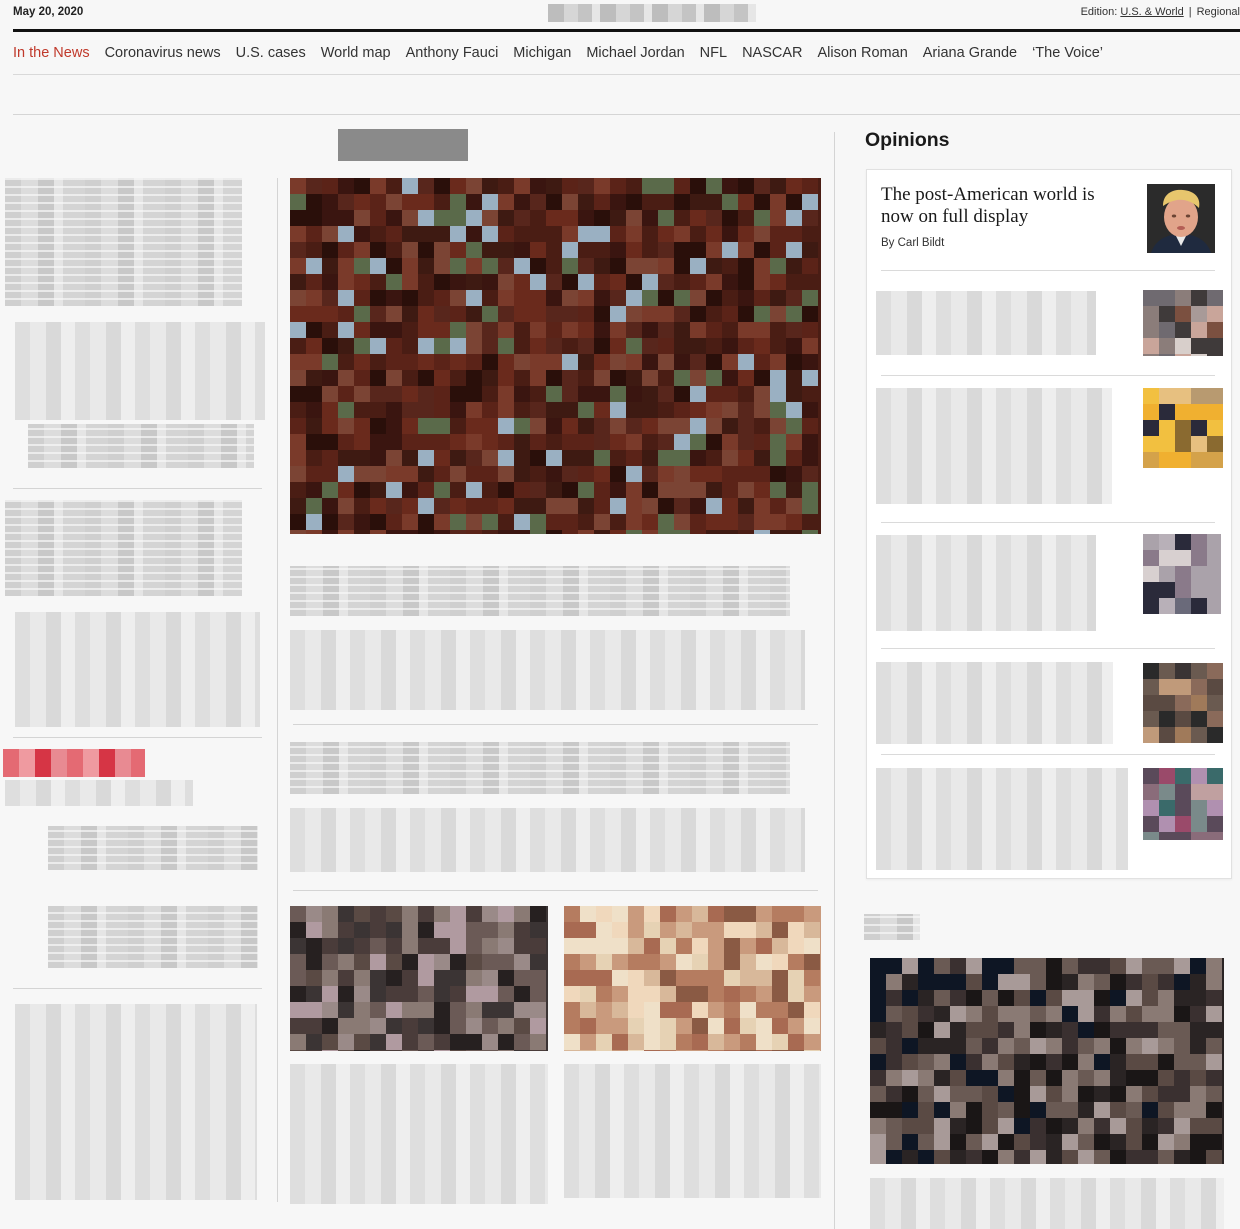  Describe the element at coordinates (271, 53) in the screenshot. I see `nav-item-us-cases: U.S. cases` at that location.